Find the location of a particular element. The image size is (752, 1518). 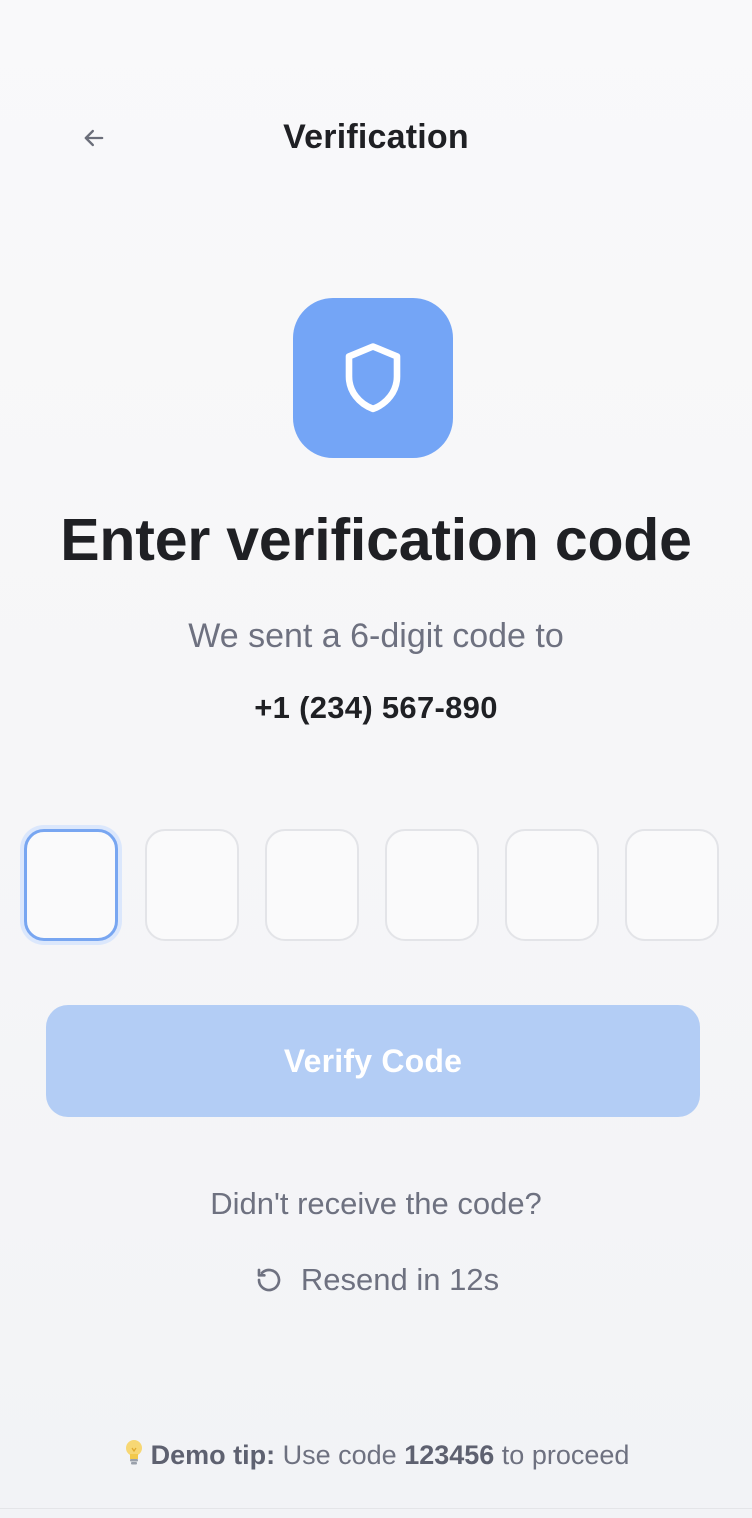

phone-number: +1 (234) 567-890 is located at coordinates (376, 707).